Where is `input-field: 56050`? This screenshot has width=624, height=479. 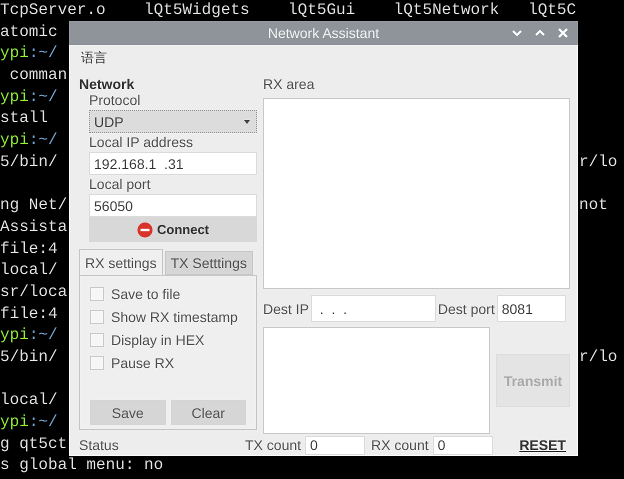 input-field: 56050 is located at coordinates (173, 205).